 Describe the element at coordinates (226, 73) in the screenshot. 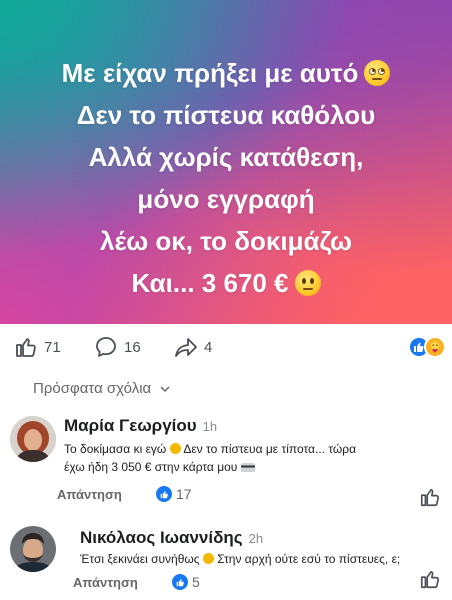

I see `post-line-1: Με είχαν πρήξει με αυτό` at that location.